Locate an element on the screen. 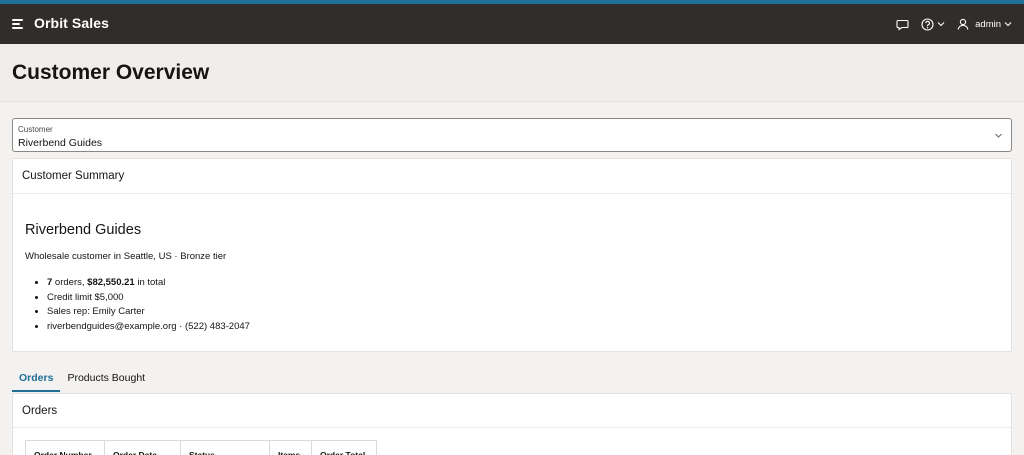  customer-select-value: Riverbend Guides is located at coordinates (60, 143).